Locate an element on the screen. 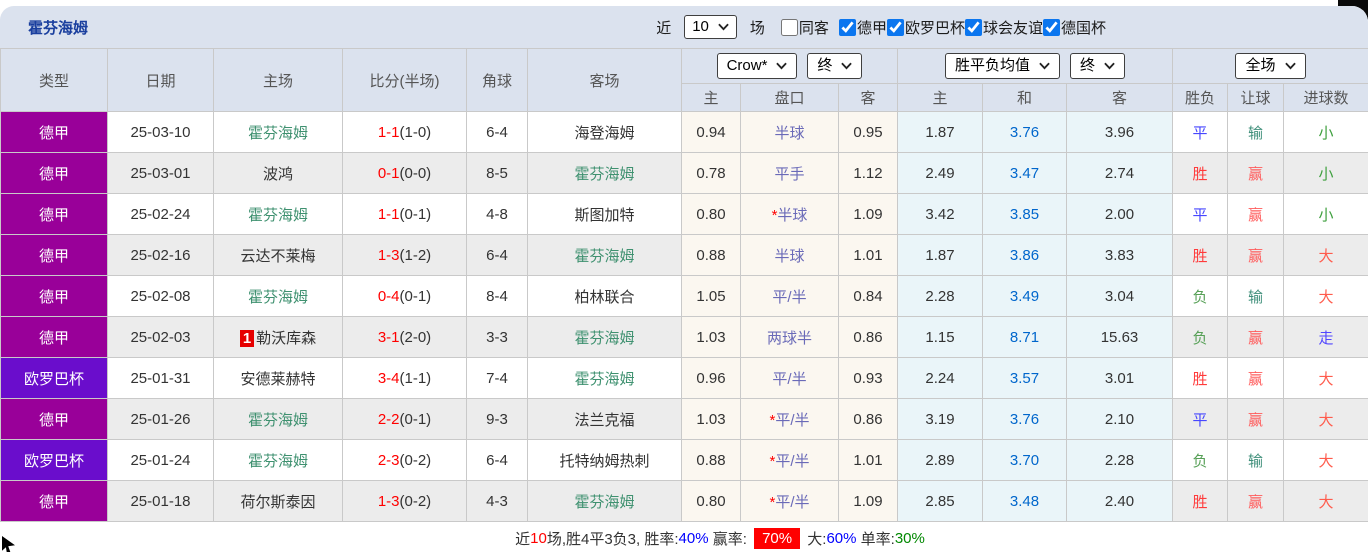 This screenshot has height=552, width=1368. away-team-cell: 法兰克福 is located at coordinates (605, 419).